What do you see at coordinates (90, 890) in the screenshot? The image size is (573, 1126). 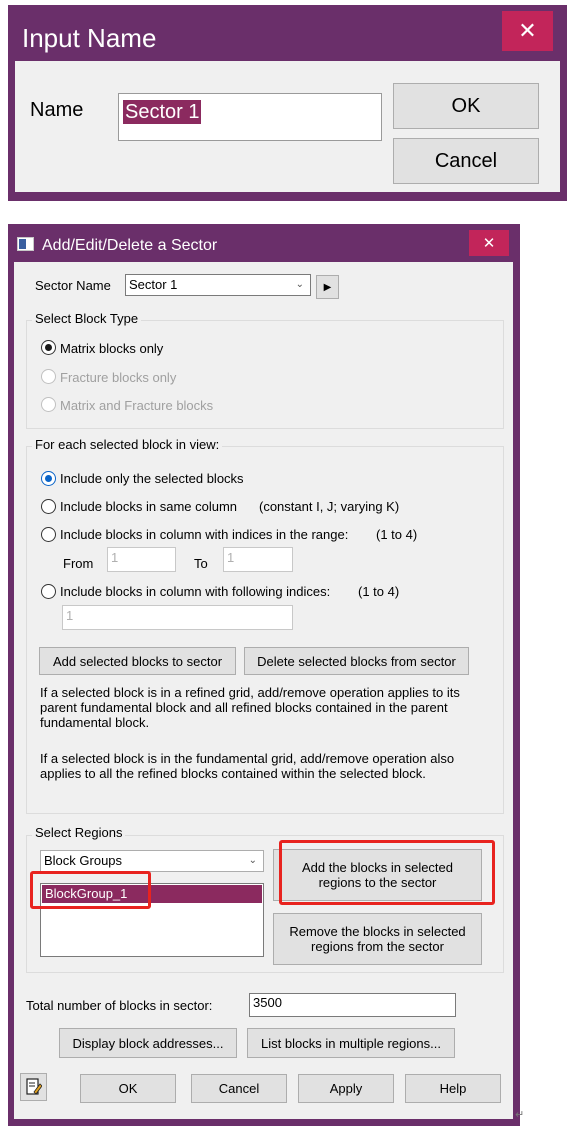 I see `highlight-box-list-item` at bounding box center [90, 890].